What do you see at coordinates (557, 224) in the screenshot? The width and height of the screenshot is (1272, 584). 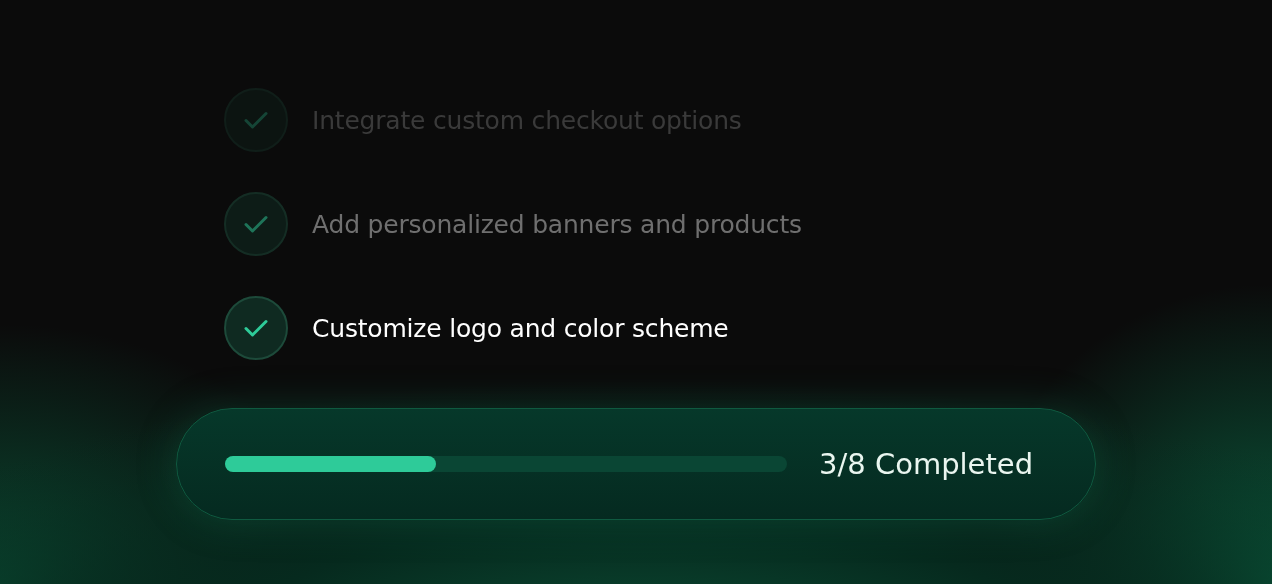 I see `task-label: Add personalized banners and products` at bounding box center [557, 224].